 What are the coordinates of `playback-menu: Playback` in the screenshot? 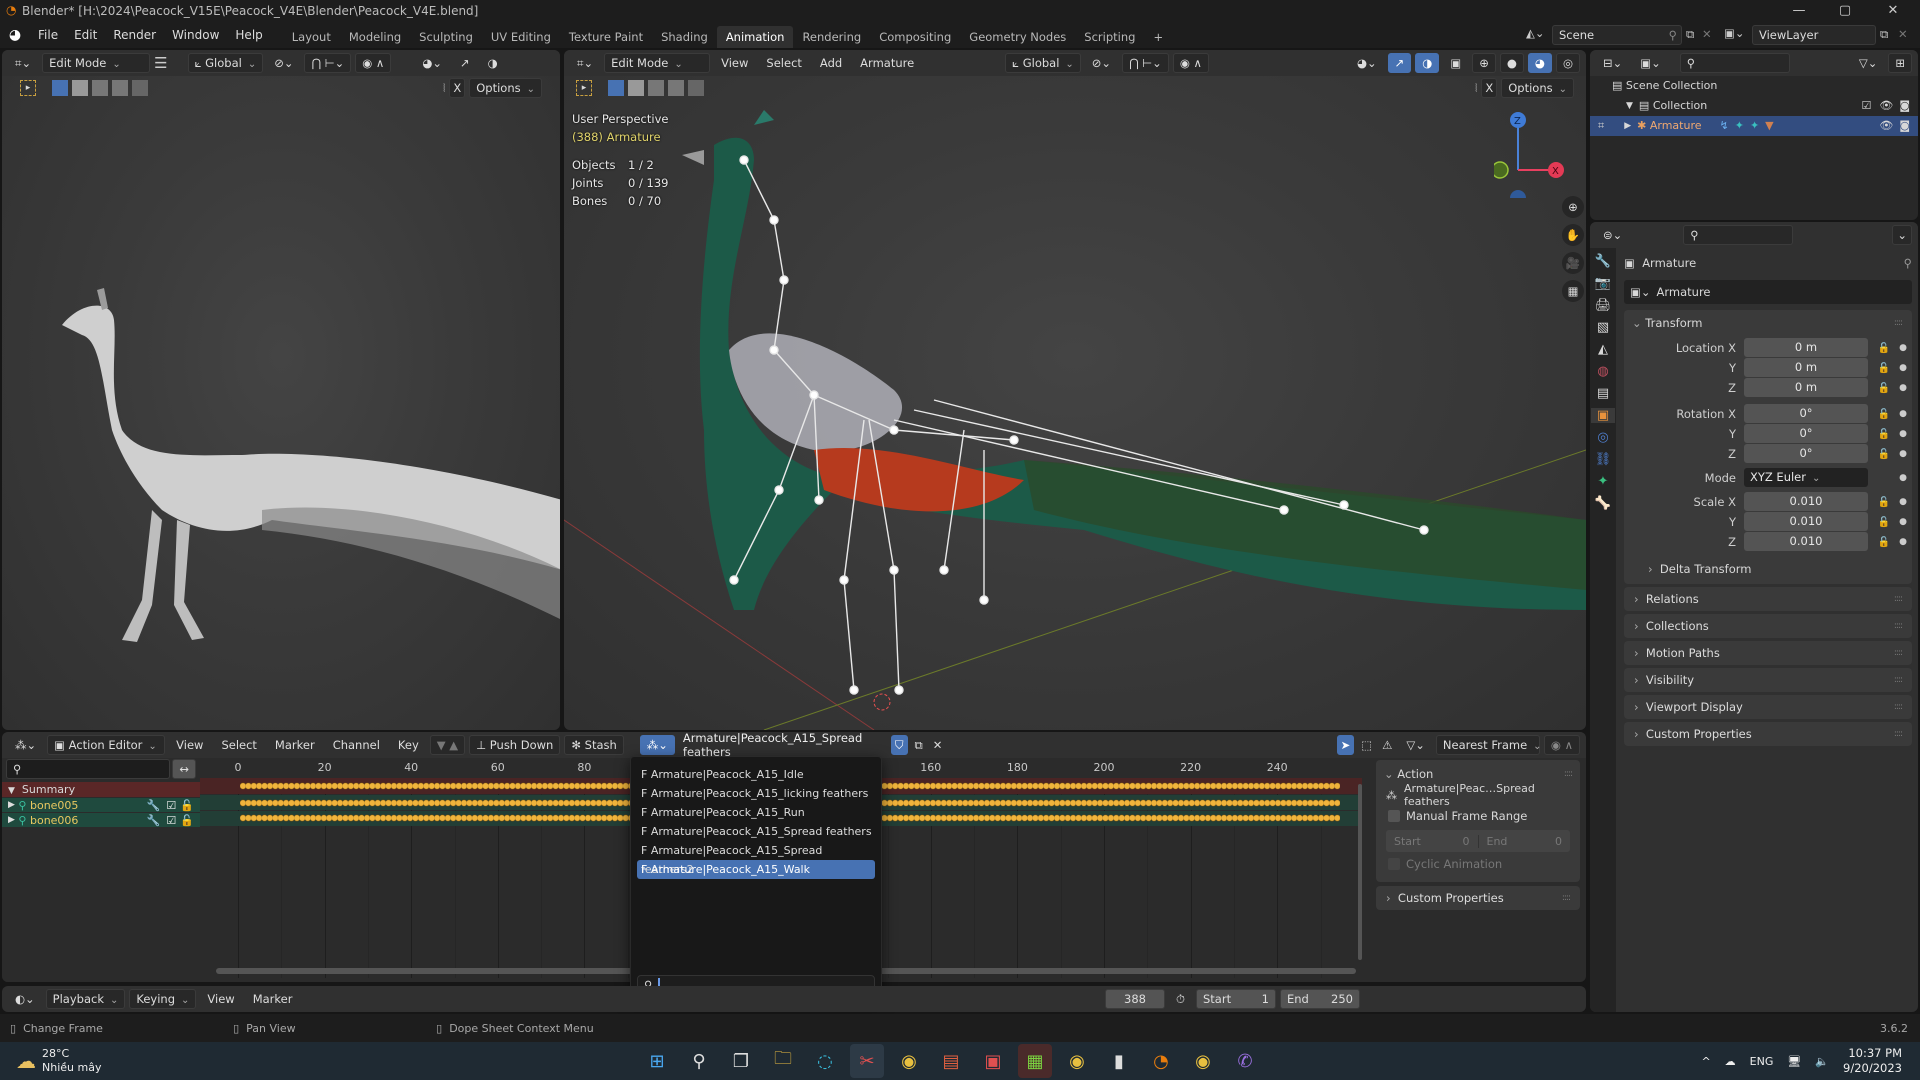 It's located at (85, 999).